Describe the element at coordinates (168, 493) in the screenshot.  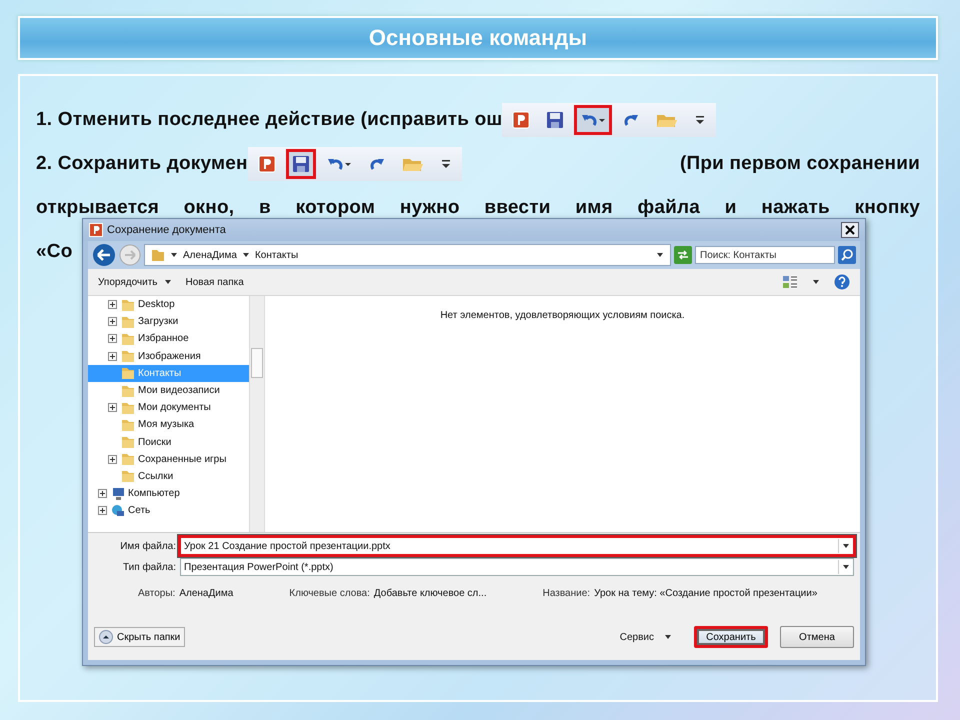
I see `tree-item: Компьютер` at that location.